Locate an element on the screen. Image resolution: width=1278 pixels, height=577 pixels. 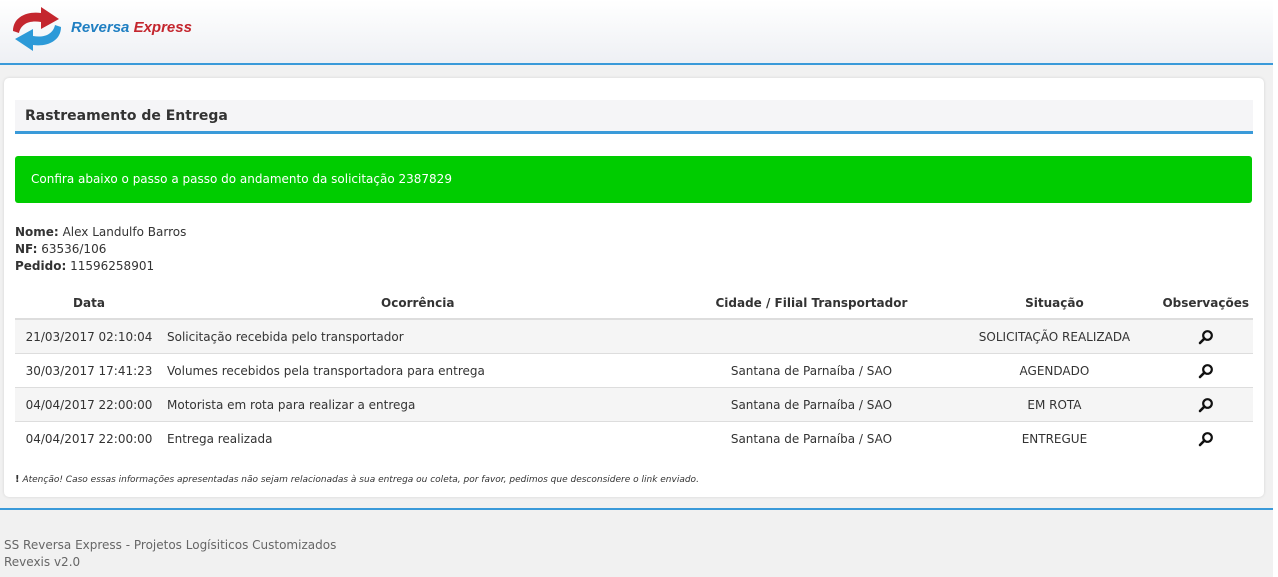
reverse-arrows-icon is located at coordinates (37, 29).